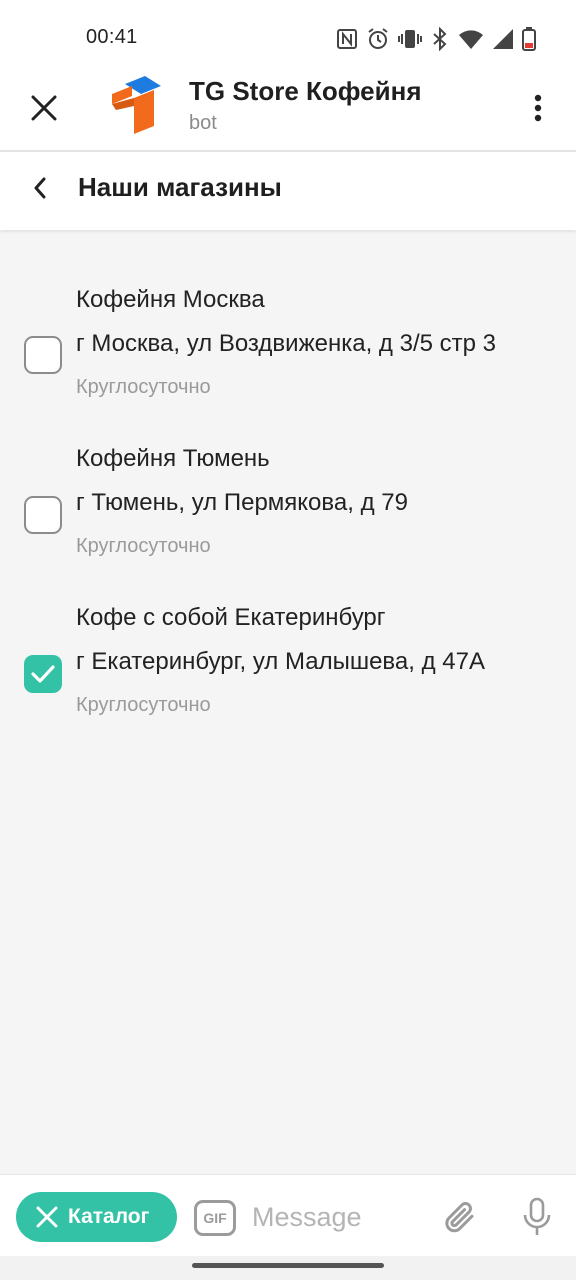  What do you see at coordinates (305, 91) in the screenshot?
I see `bot-name: TG Store Кофейня` at bounding box center [305, 91].